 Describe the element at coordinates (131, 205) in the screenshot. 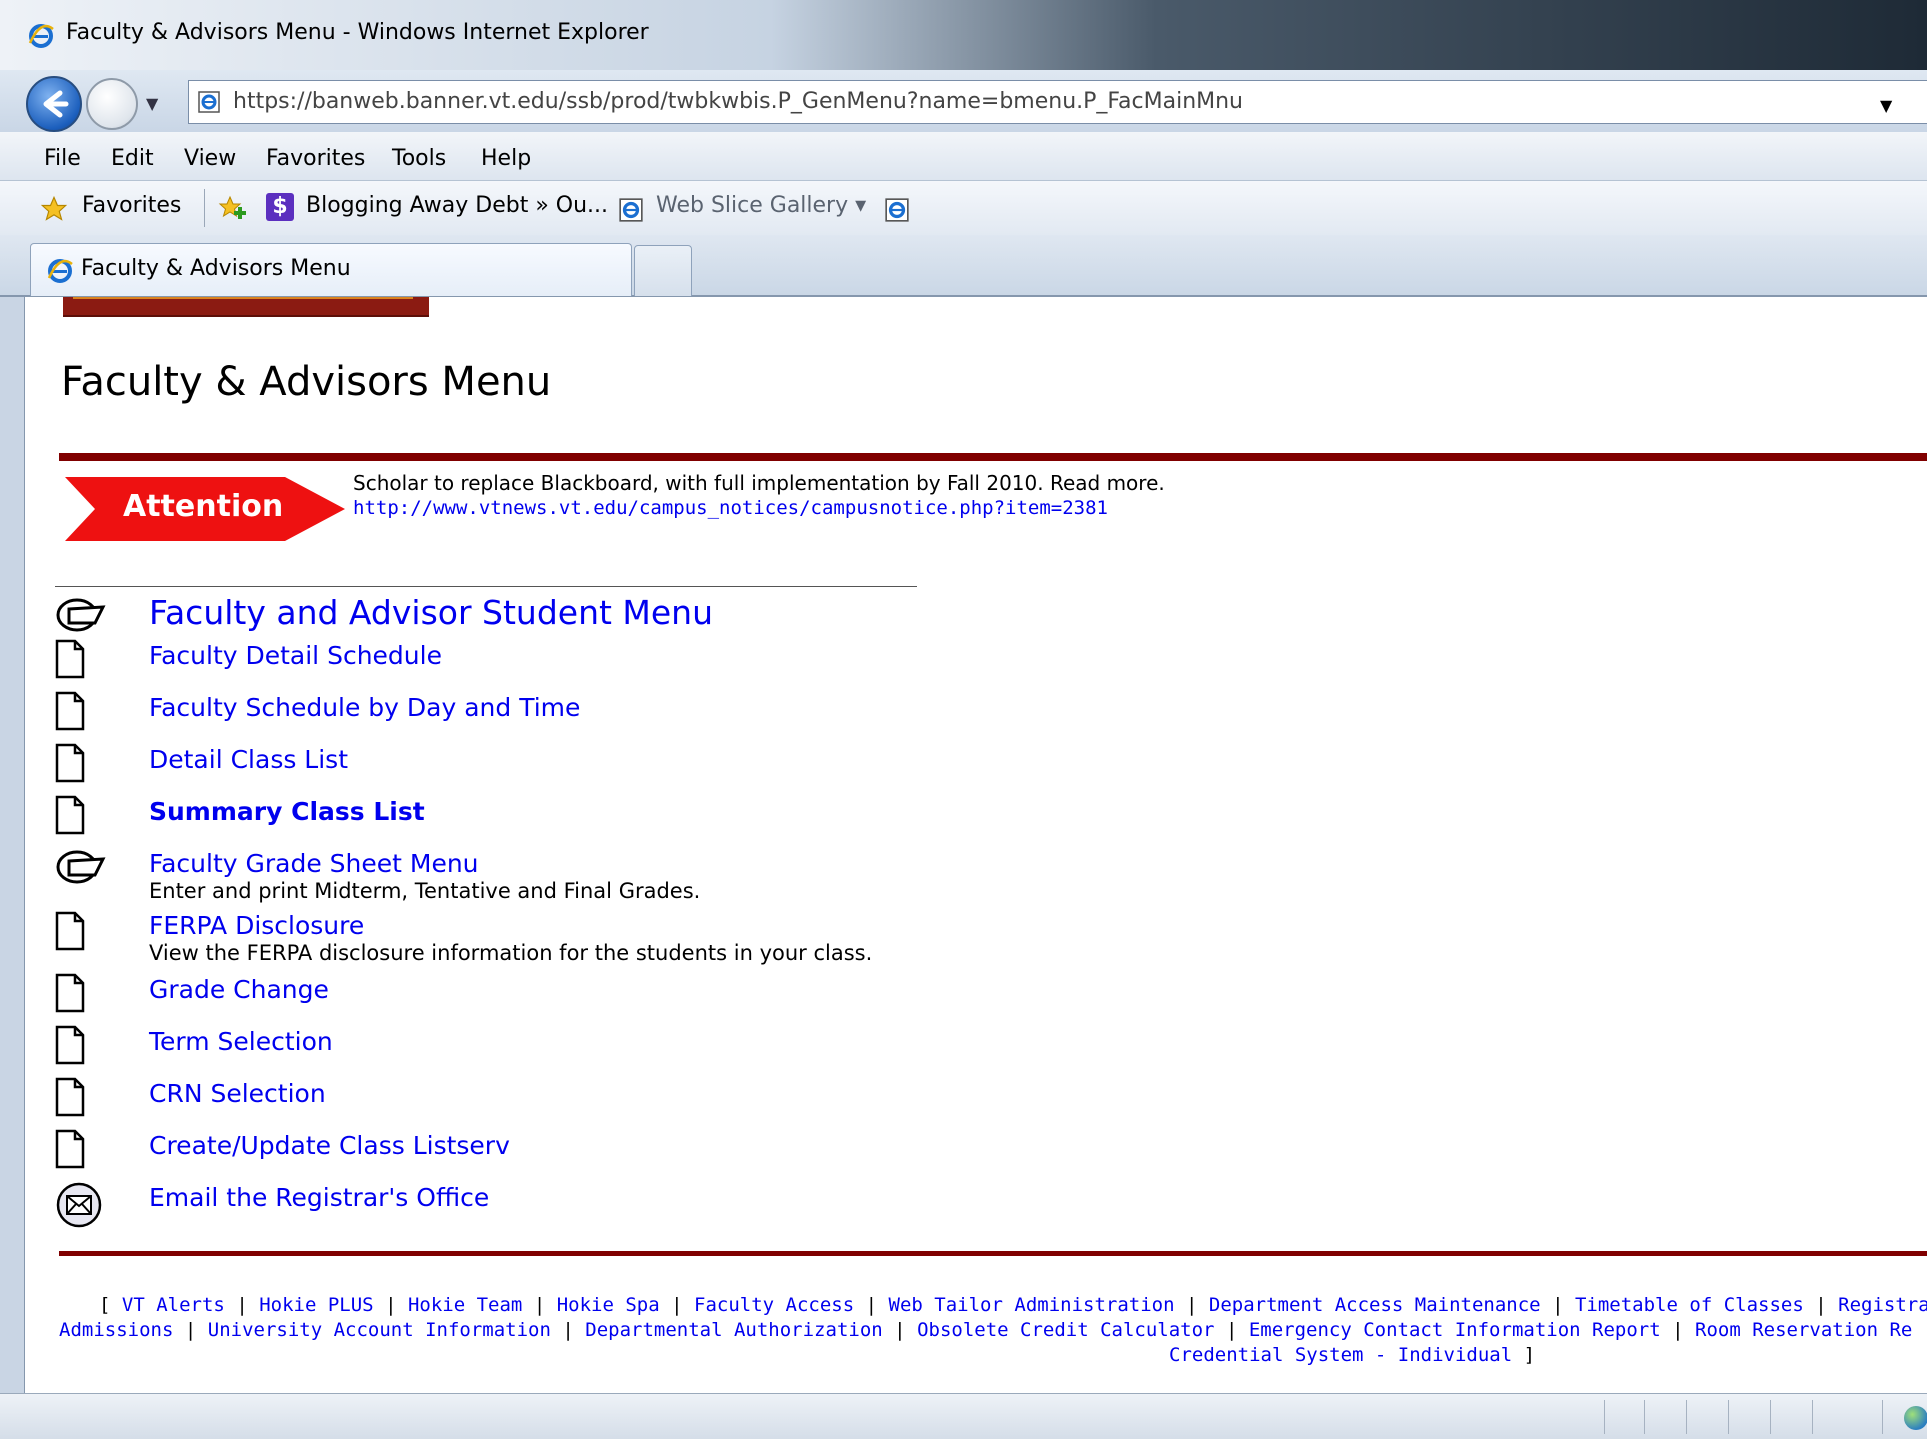

I see `favorites-button: Favorites` at that location.